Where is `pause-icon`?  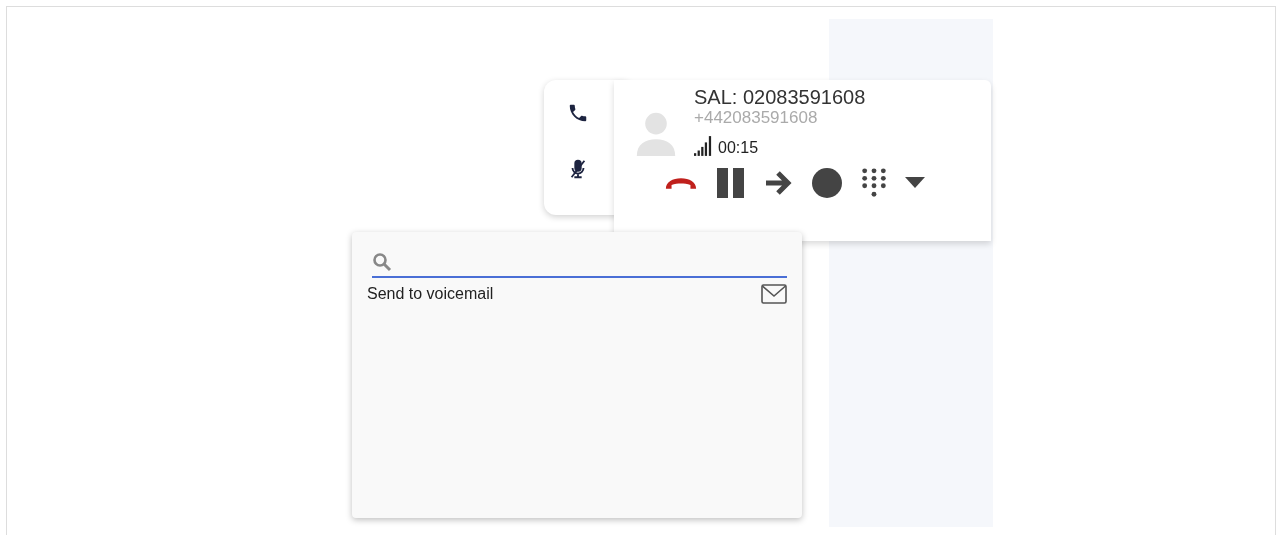 pause-icon is located at coordinates (731, 183).